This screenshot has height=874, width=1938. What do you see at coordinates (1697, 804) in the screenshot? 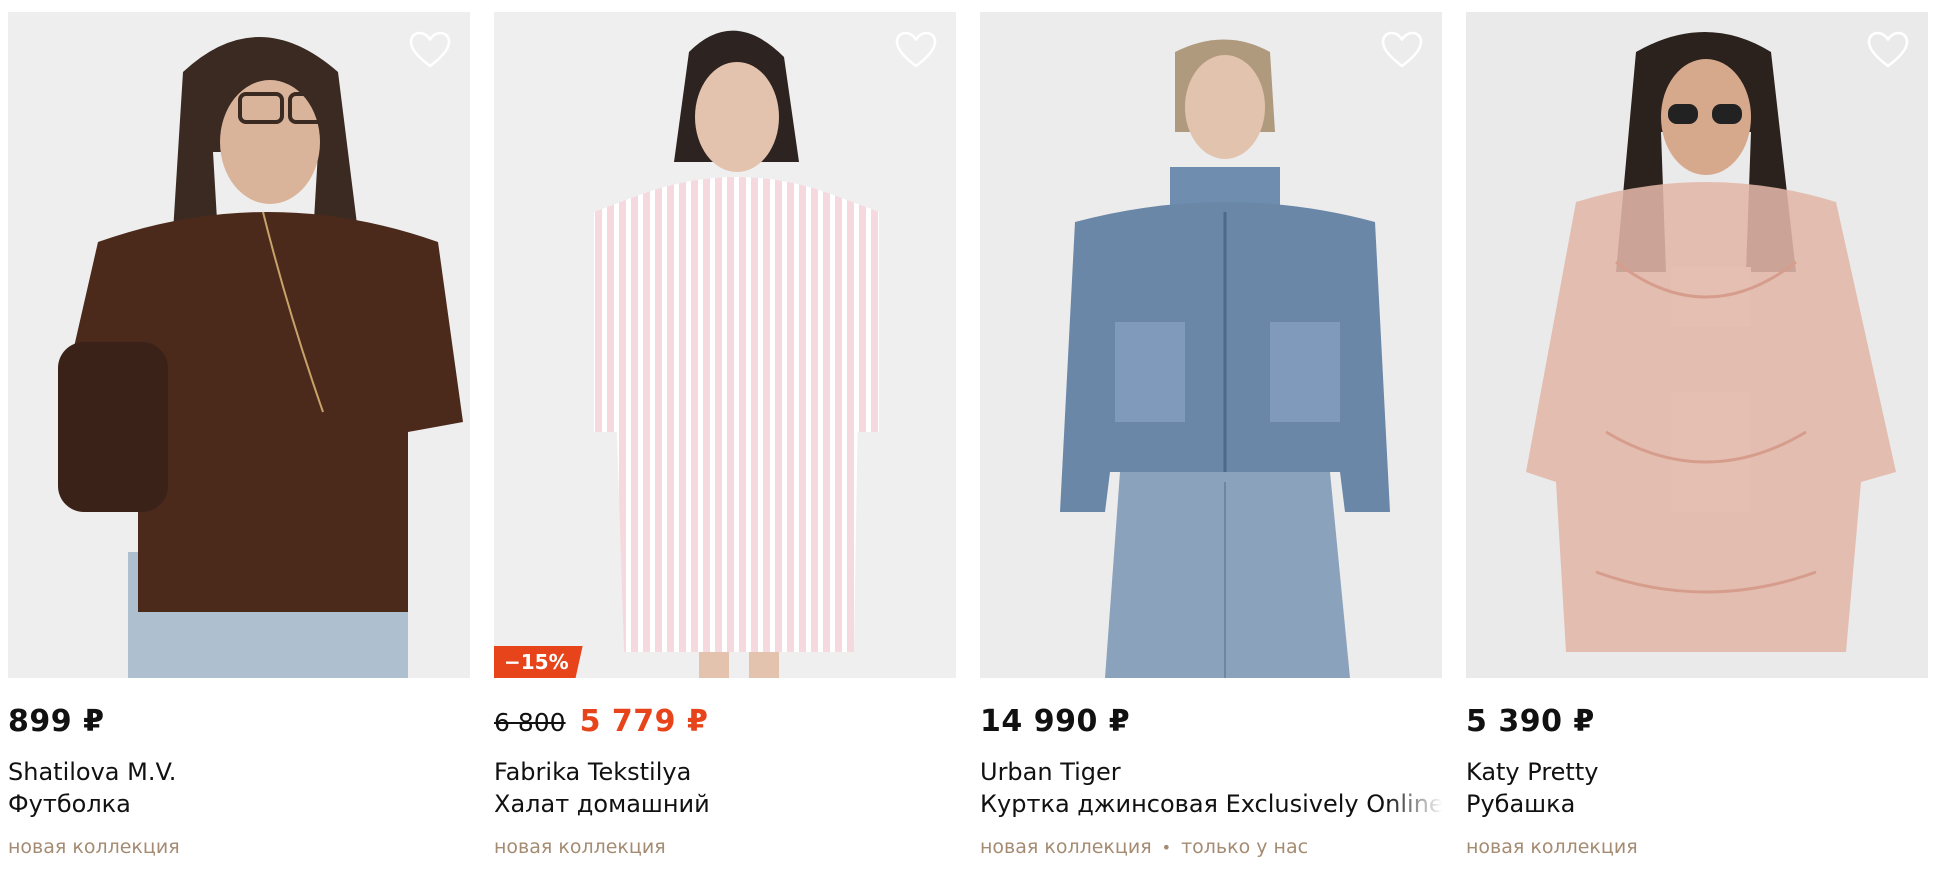
I see `product-title: Рубашка` at bounding box center [1697, 804].